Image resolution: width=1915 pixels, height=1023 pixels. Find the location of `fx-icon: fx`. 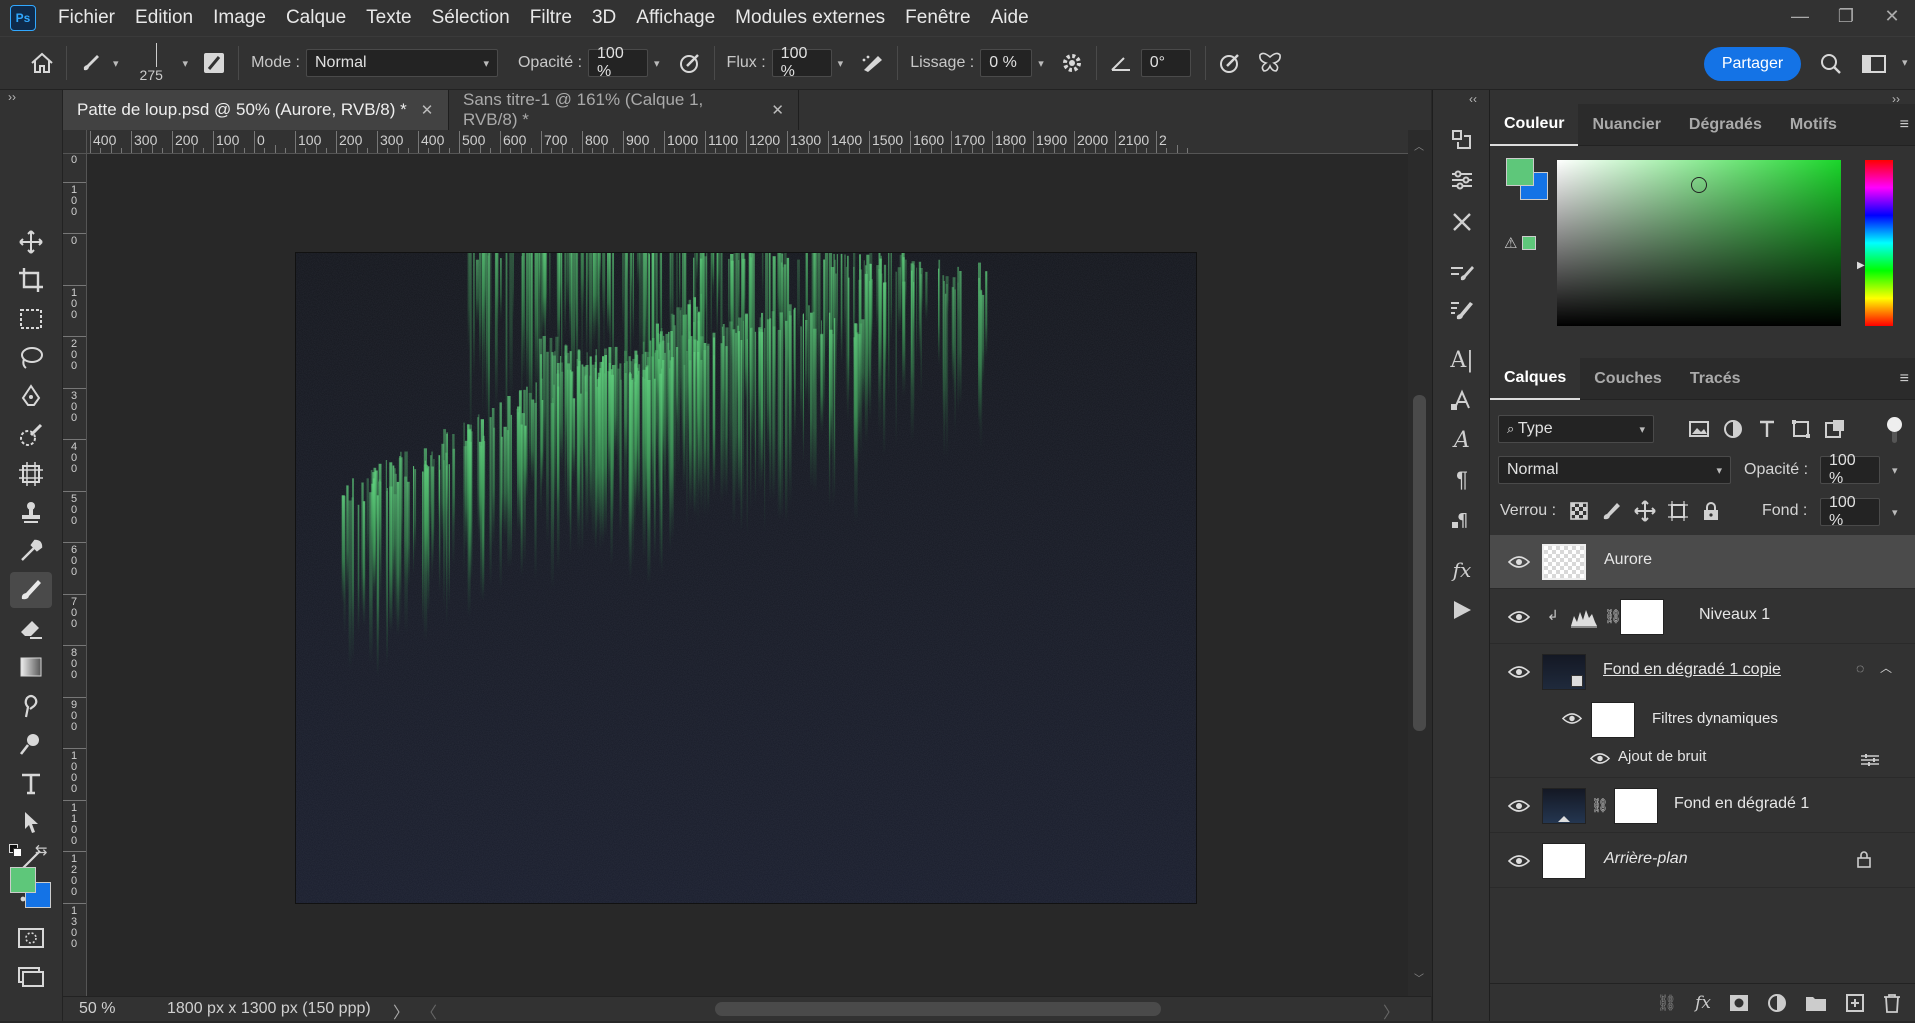

fx-icon: fx is located at coordinates (1703, 1003).